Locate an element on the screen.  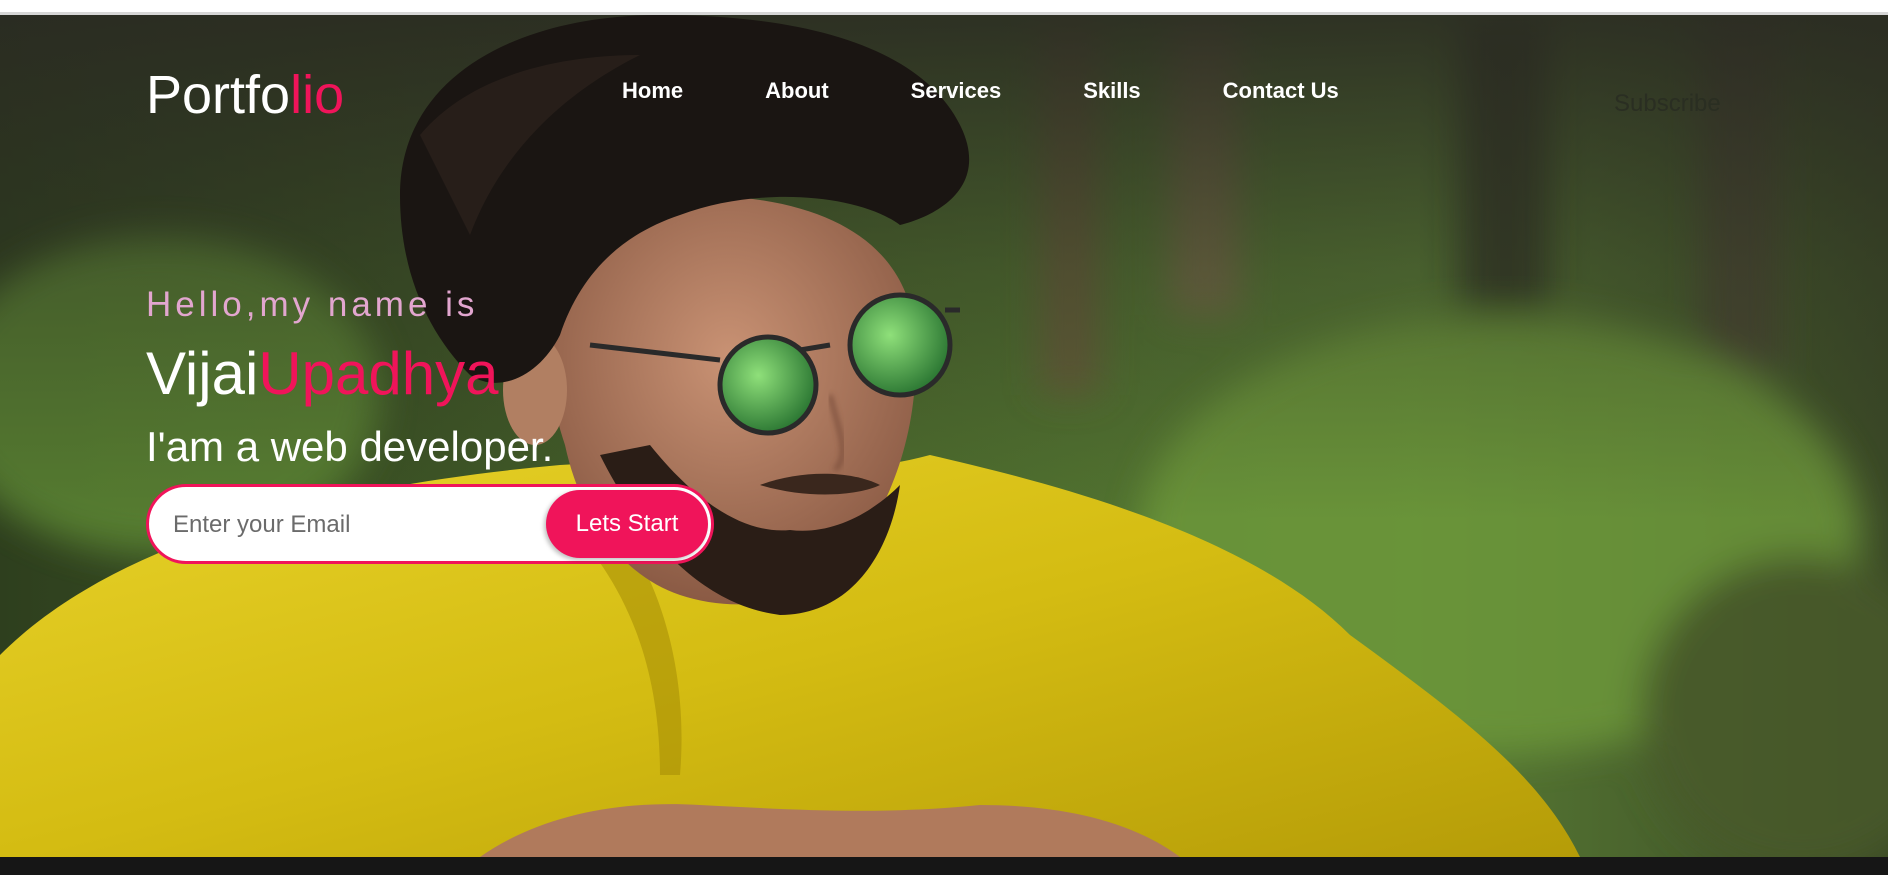
nav-link-skills: Skills is located at coordinates (1111, 91).